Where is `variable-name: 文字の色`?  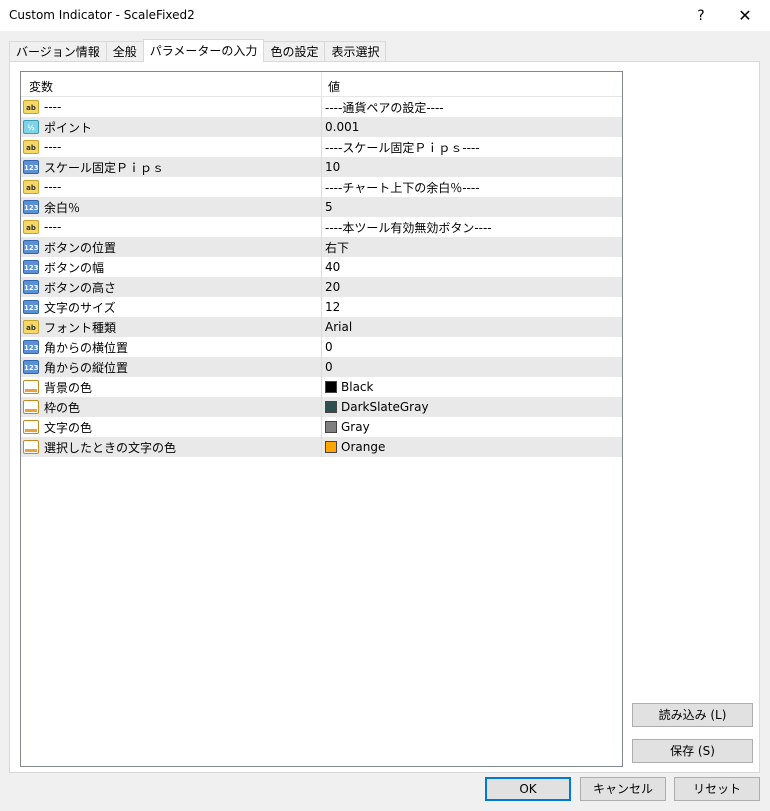
variable-name: 文字の色 is located at coordinates (68, 427).